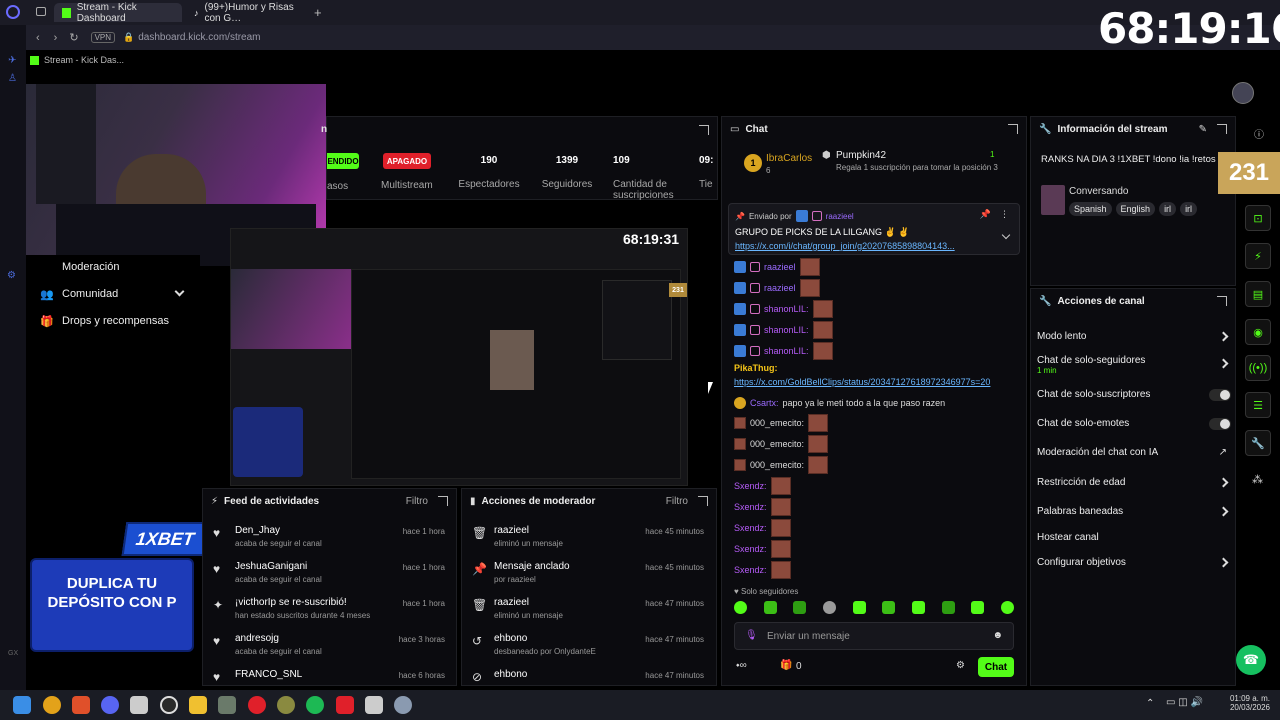  I want to click on notepad-icon, so click(374, 705).